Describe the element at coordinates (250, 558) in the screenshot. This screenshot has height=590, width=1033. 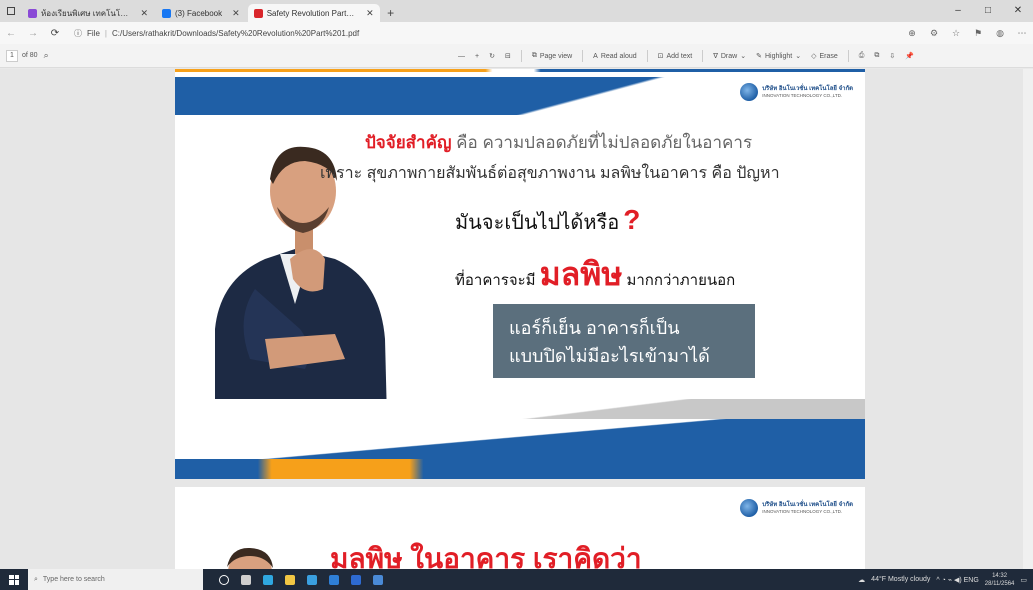
I see `man-head-image` at that location.